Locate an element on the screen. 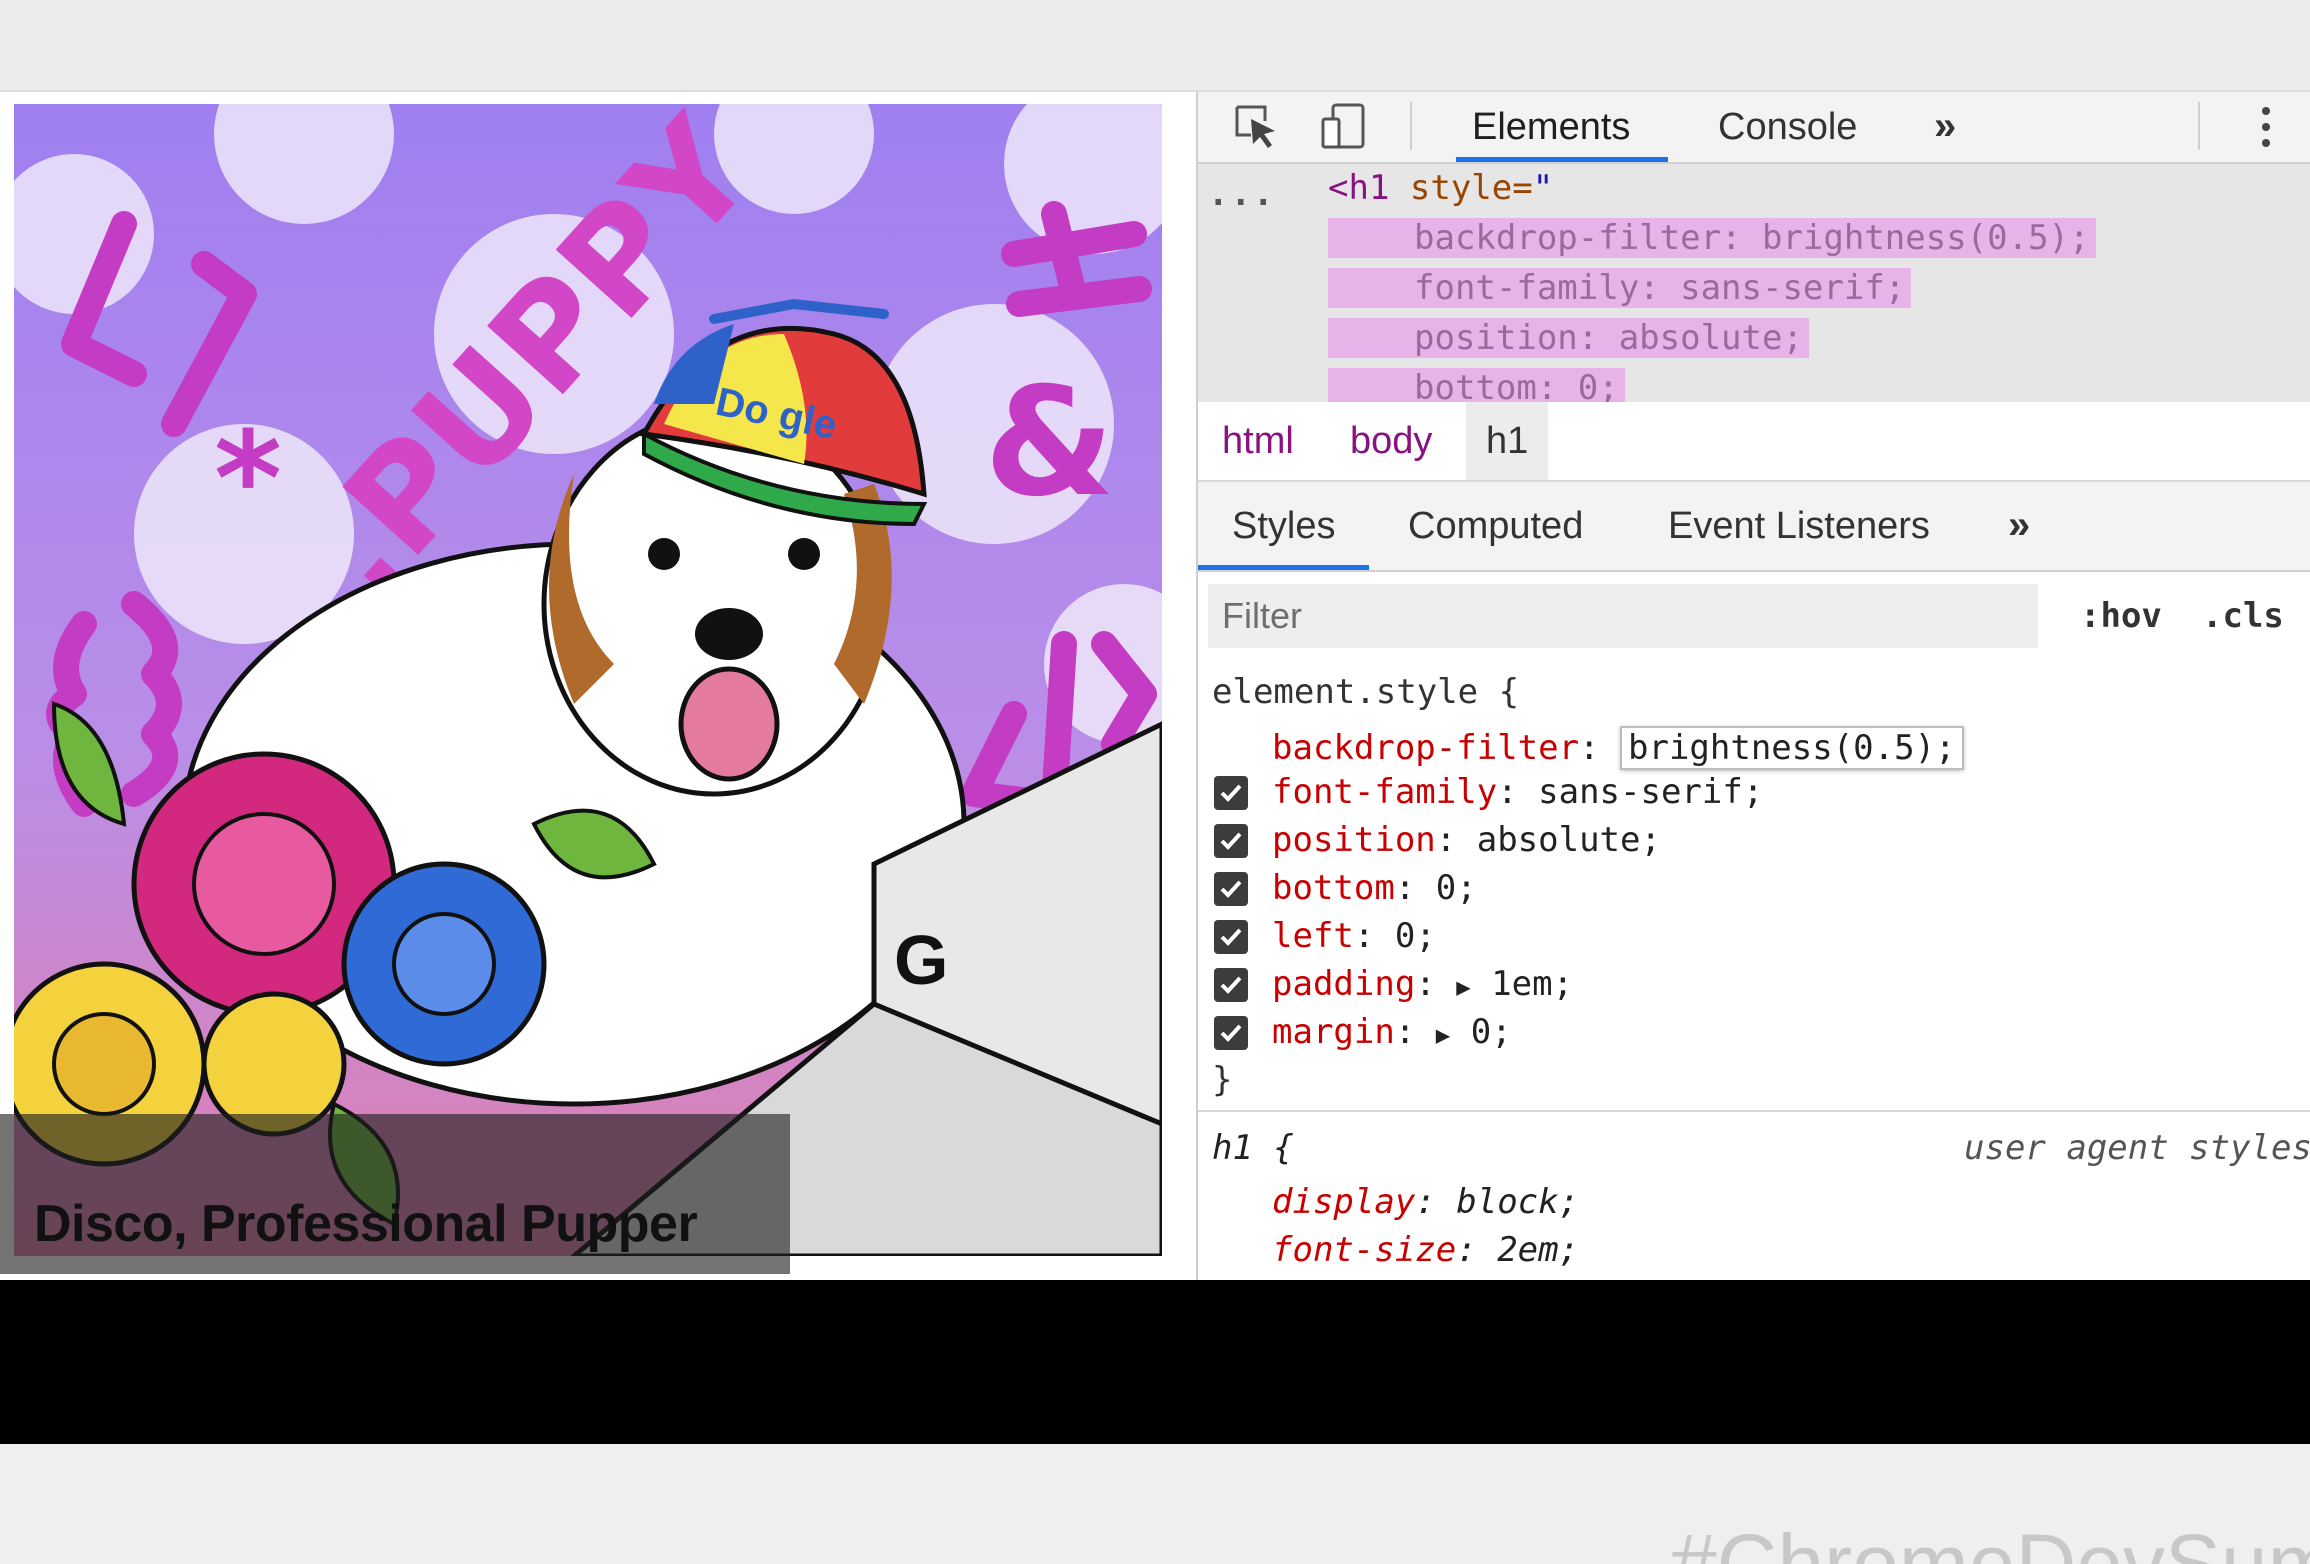 The image size is (2310, 1564). dom-style-line: backdrop-filter: brightness(0.5); is located at coordinates (1712, 238).